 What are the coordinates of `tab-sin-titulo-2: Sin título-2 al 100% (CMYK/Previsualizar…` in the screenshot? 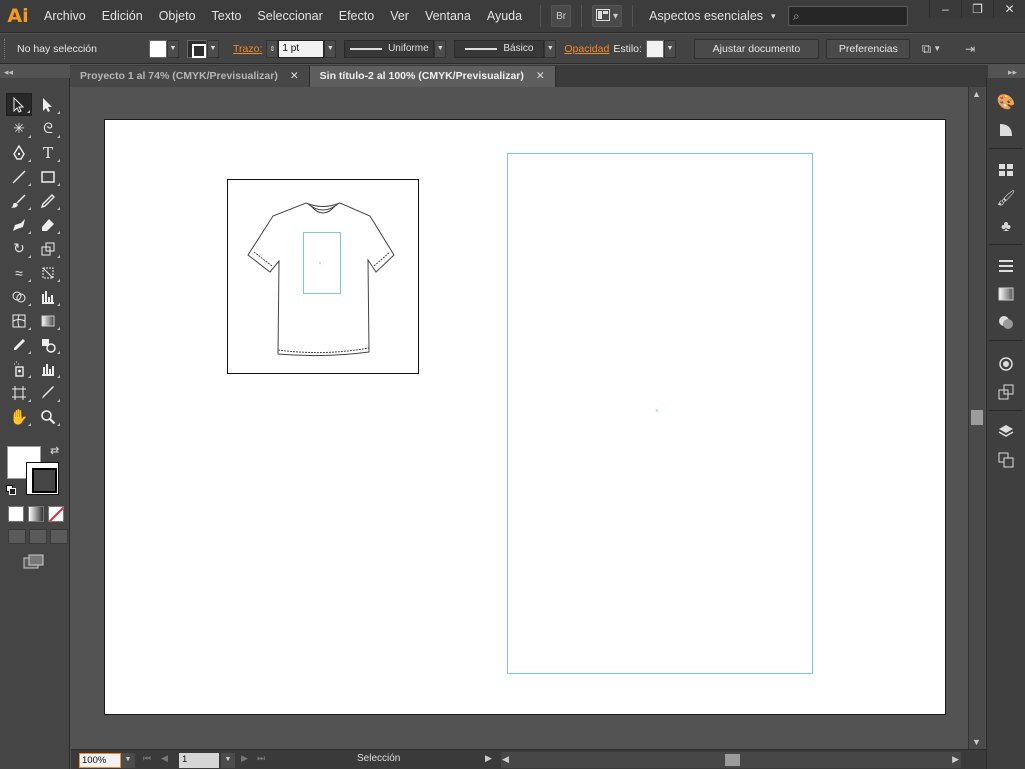 It's located at (432, 76).